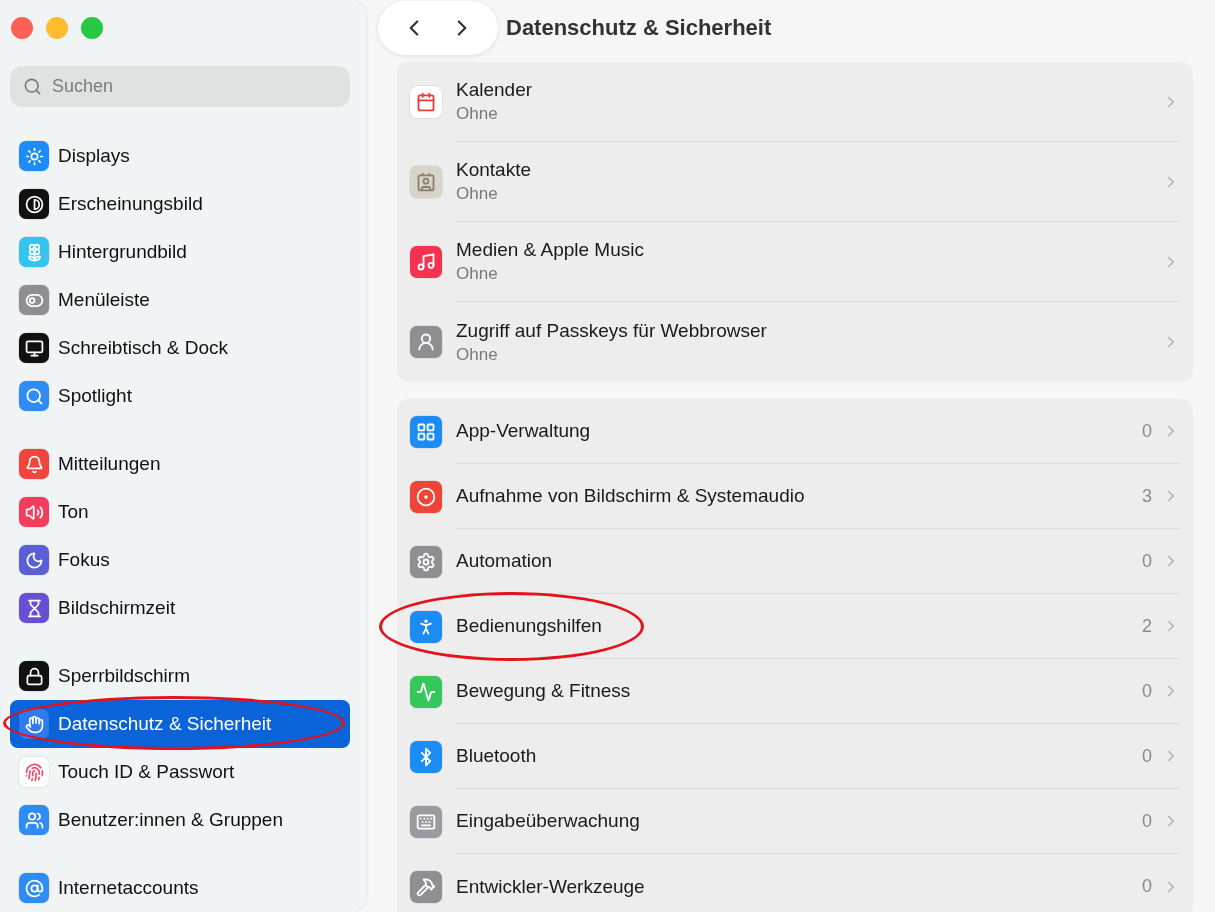  What do you see at coordinates (180, 820) in the screenshot?
I see `sidebar-item: Benutzer:innen & Gruppen` at bounding box center [180, 820].